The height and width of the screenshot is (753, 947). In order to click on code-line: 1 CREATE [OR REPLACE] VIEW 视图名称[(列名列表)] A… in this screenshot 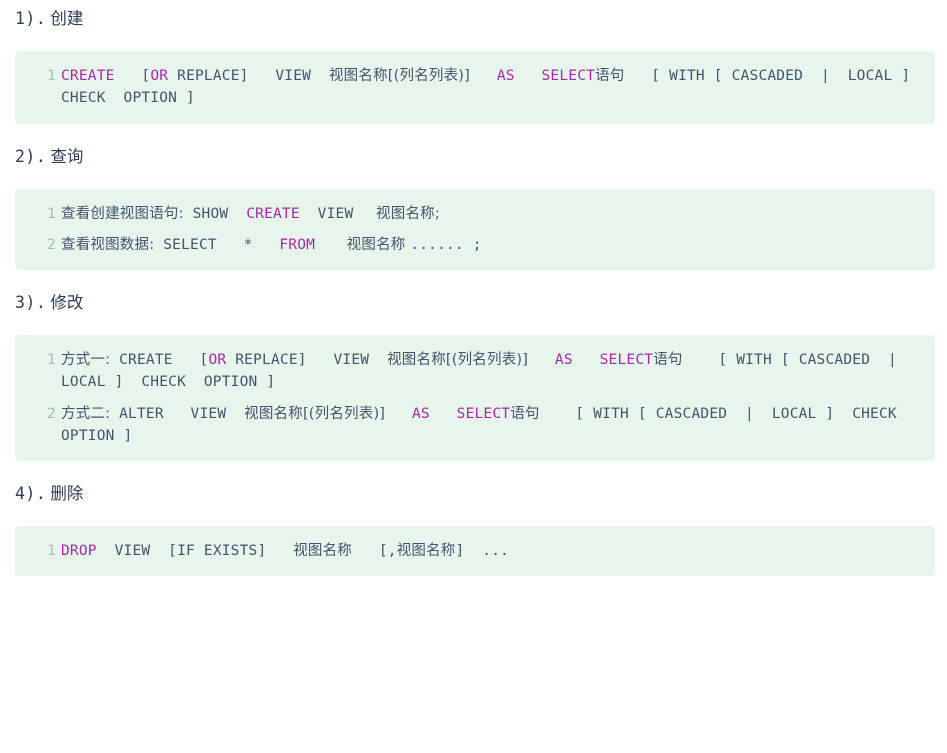, I will do `click(475, 87)`.